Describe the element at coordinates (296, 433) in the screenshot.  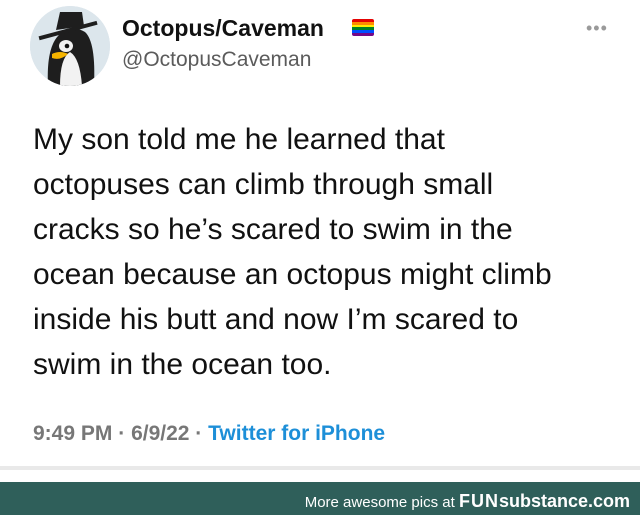
I see `tweet-source-link: Twitter for iPhone` at that location.